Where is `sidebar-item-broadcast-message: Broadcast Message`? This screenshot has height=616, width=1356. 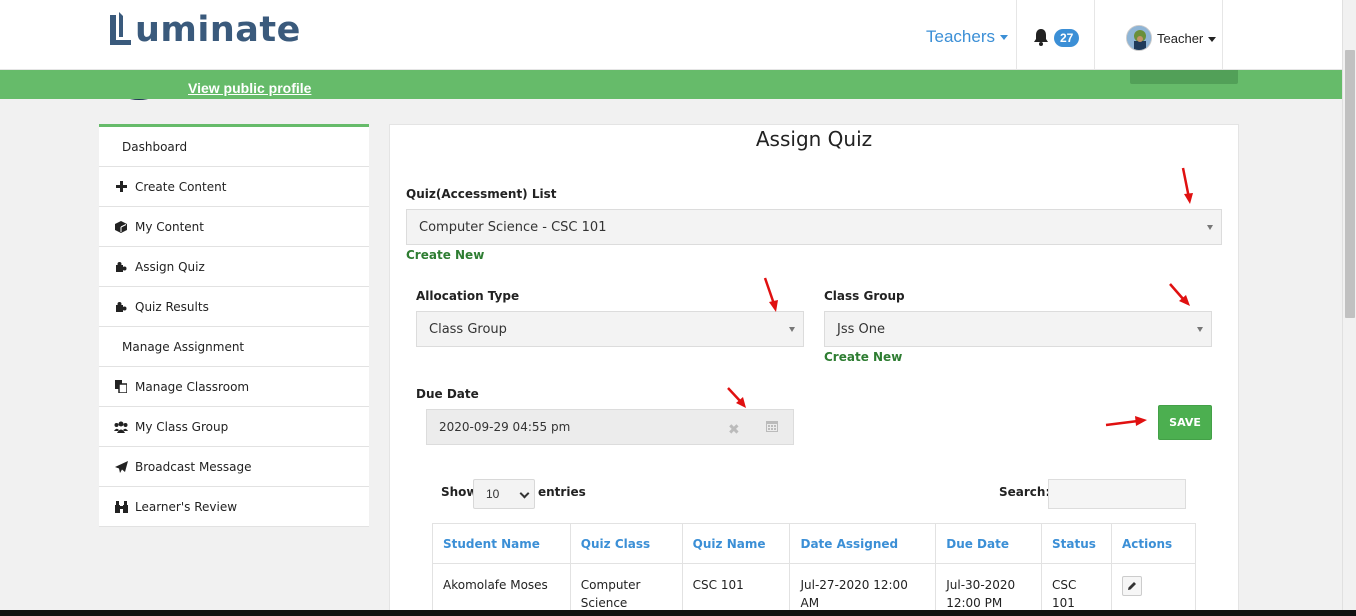
sidebar-item-broadcast-message: Broadcast Message is located at coordinates (234, 467).